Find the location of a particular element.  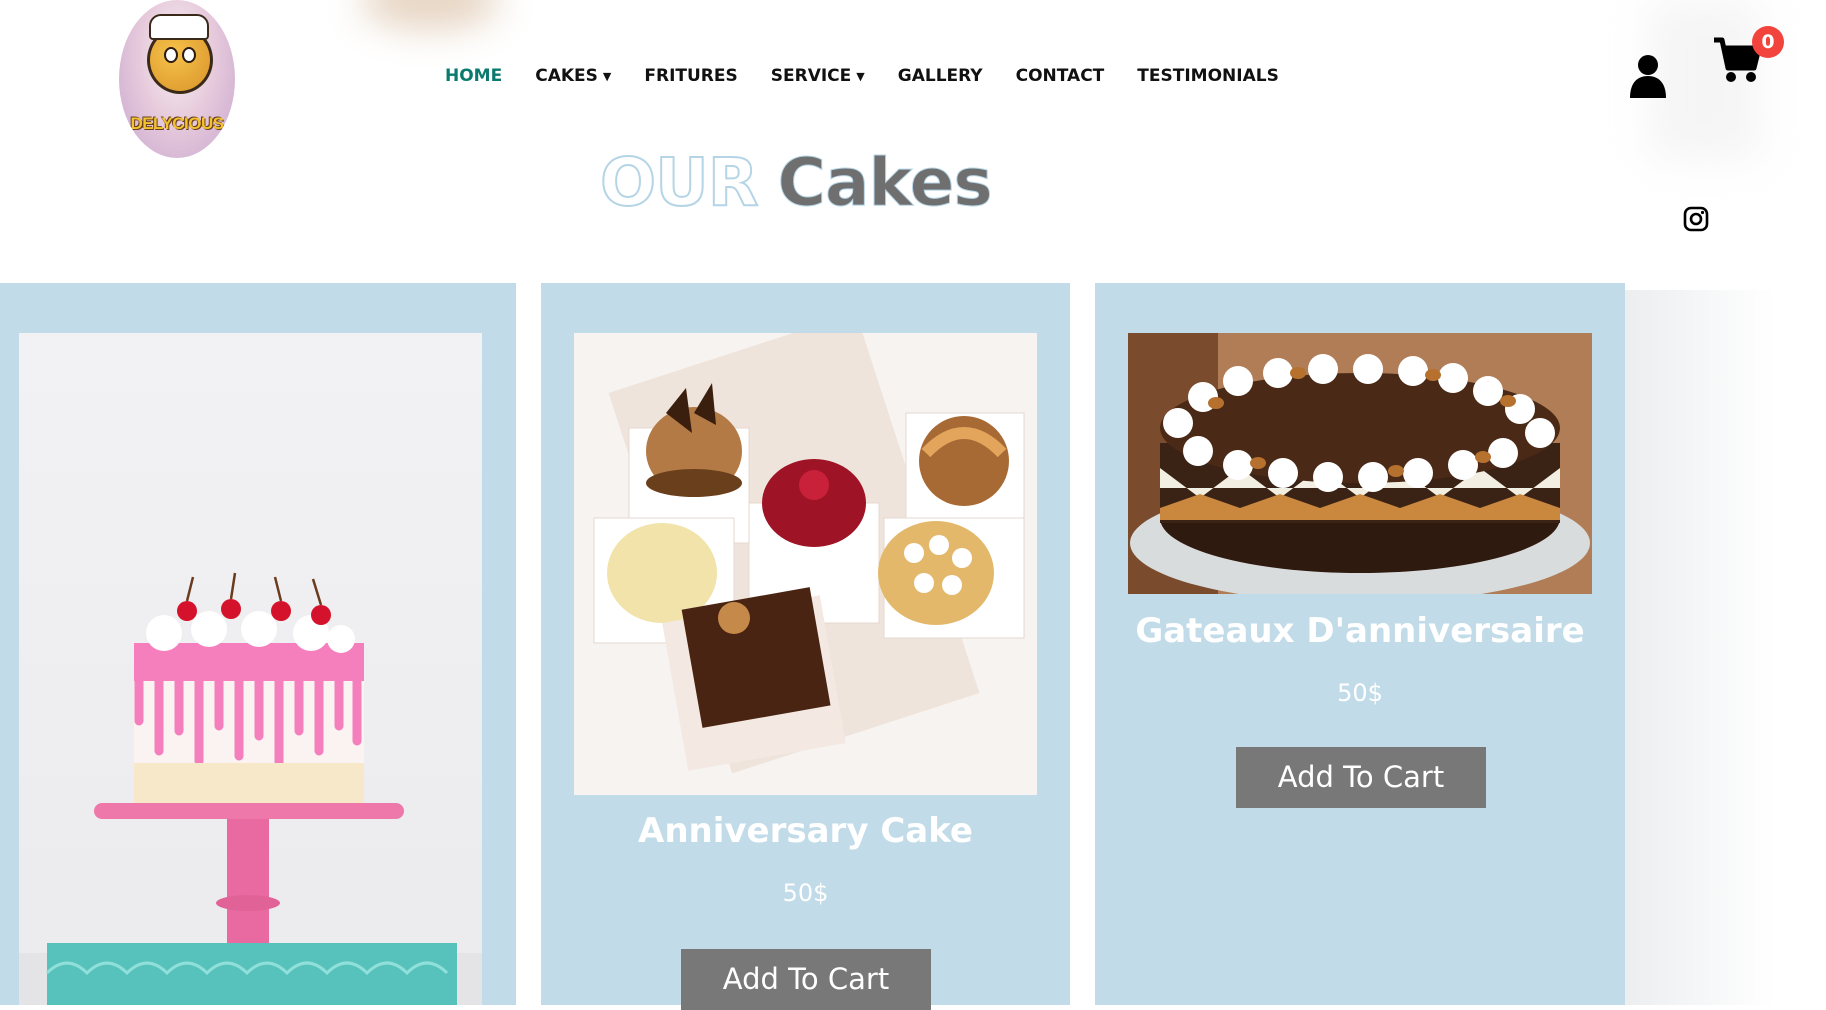

nav-label: FRITURES is located at coordinates (691, 76).